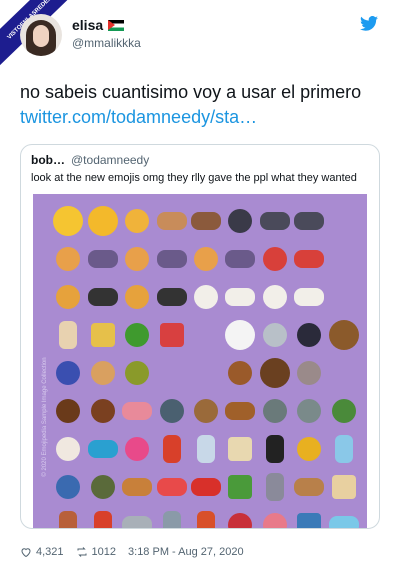 This screenshot has width=400, height=575. I want to click on twitter-bird-icon, so click(369, 23).